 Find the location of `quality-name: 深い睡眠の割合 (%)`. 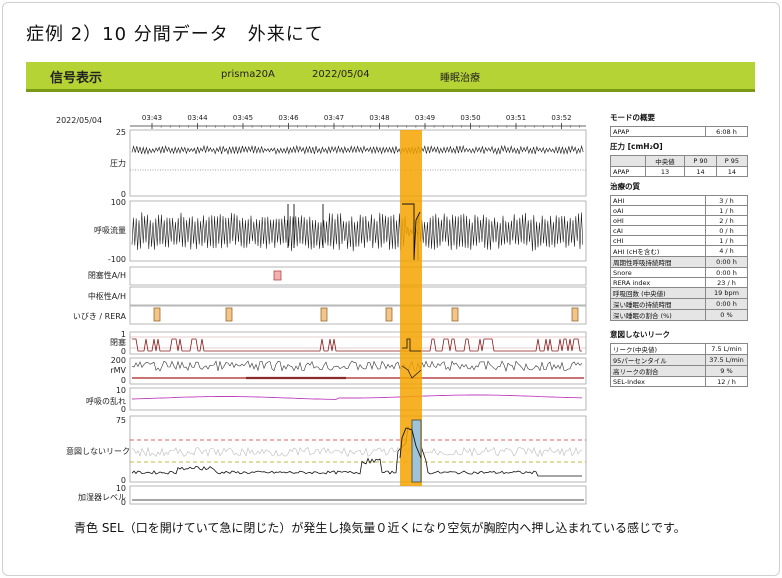

quality-name: 深い睡眠の割合 (%) is located at coordinates (658, 315).